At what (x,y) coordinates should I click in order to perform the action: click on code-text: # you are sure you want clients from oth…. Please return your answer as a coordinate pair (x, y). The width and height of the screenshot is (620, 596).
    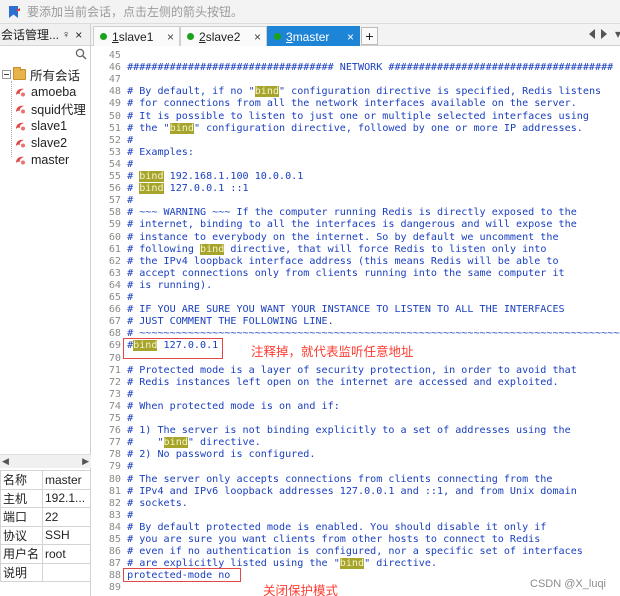
    Looking at the image, I should click on (334, 539).